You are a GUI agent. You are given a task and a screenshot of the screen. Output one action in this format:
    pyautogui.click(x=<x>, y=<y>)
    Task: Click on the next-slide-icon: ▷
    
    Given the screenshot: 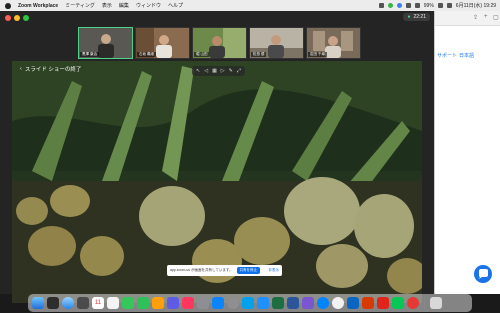 What is the action you would take?
    pyautogui.click(x=223, y=71)
    